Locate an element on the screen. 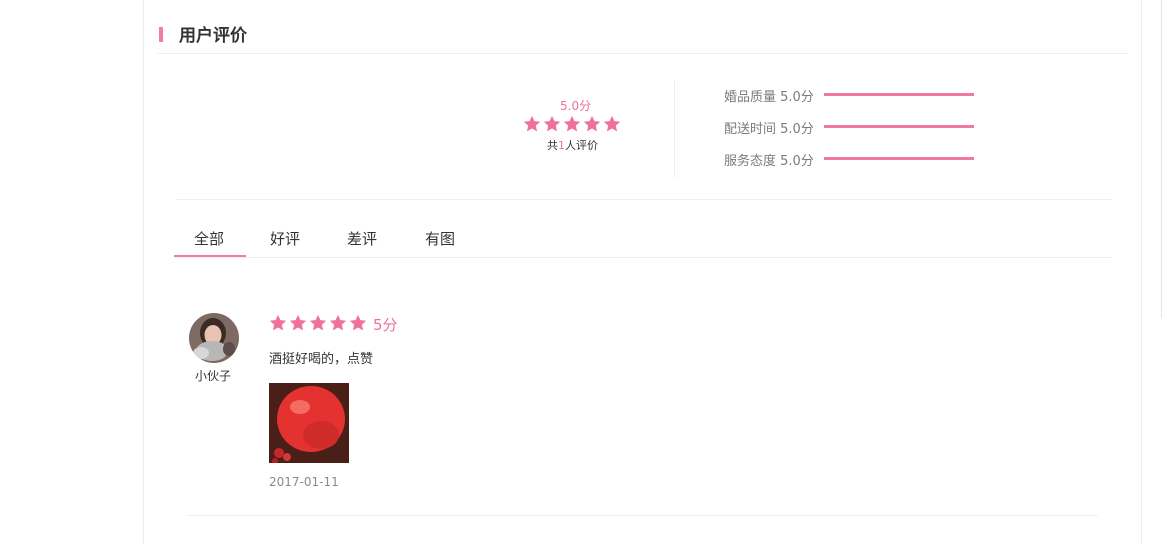 This screenshot has height=544, width=1166. review-date: 2017-01-11 is located at coordinates (304, 482).